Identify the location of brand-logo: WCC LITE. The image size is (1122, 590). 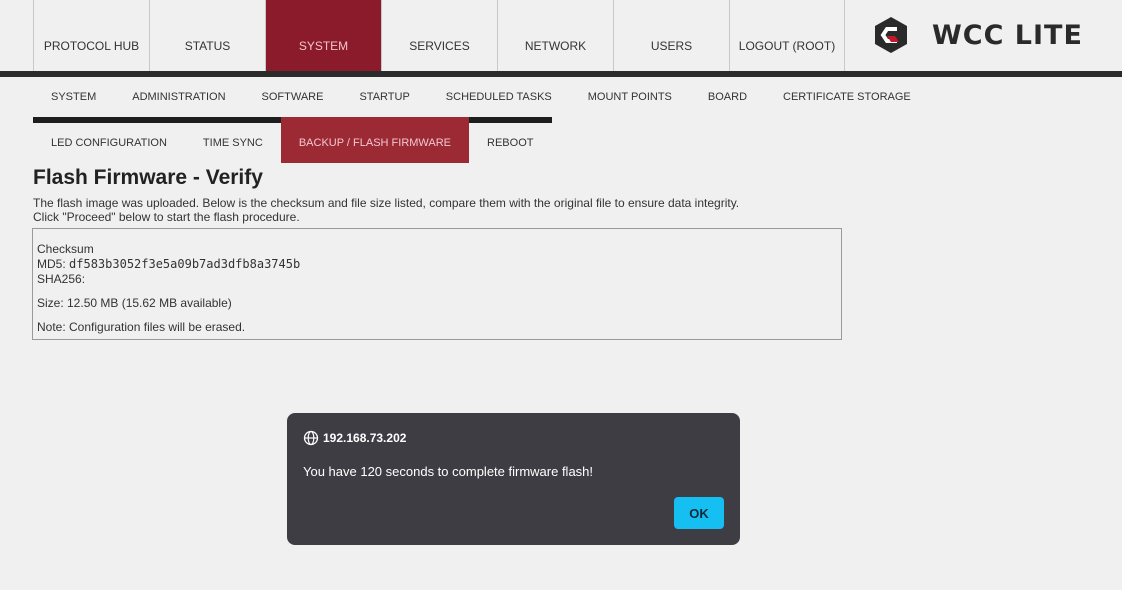
(978, 35).